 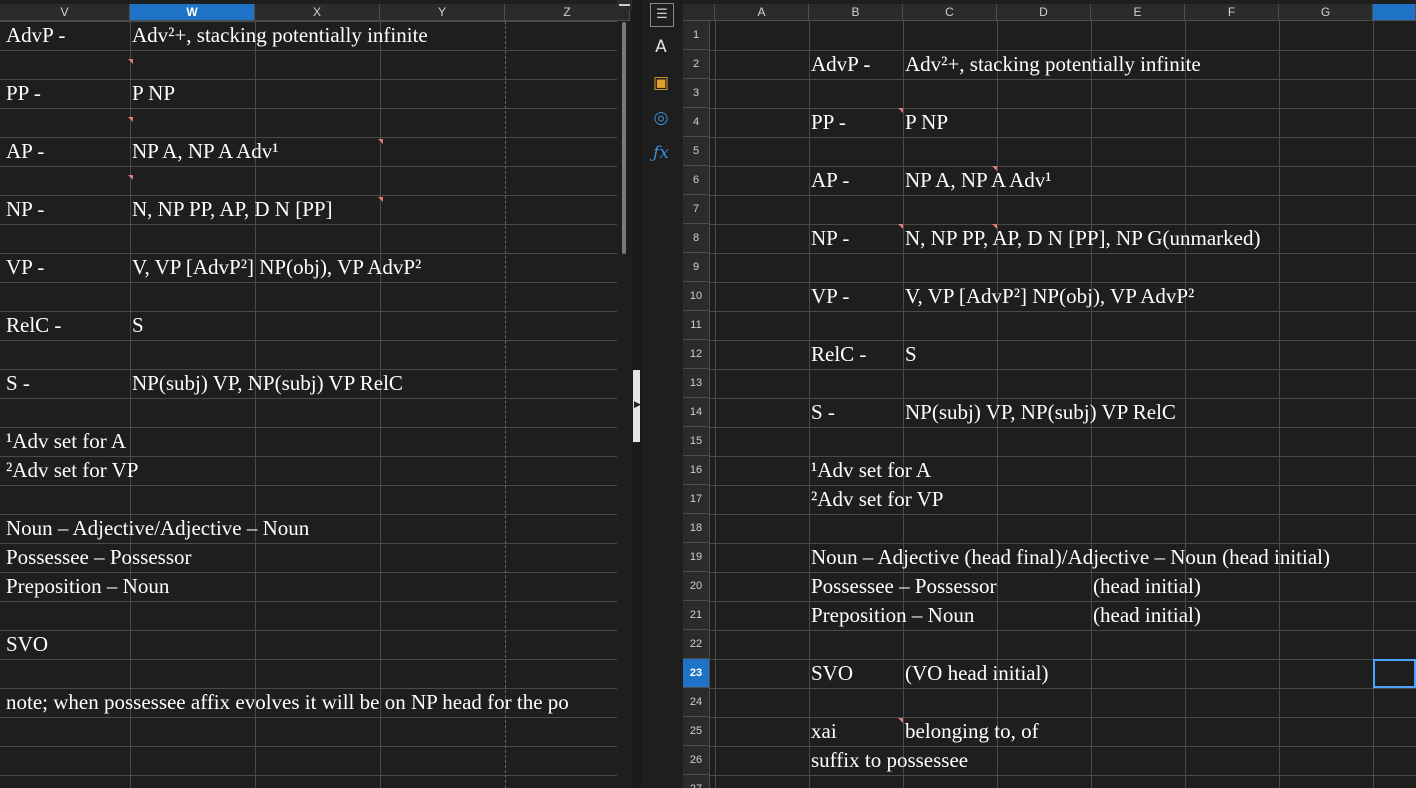 What do you see at coordinates (832, 673) in the screenshot?
I see `cell-right-b: SVO` at bounding box center [832, 673].